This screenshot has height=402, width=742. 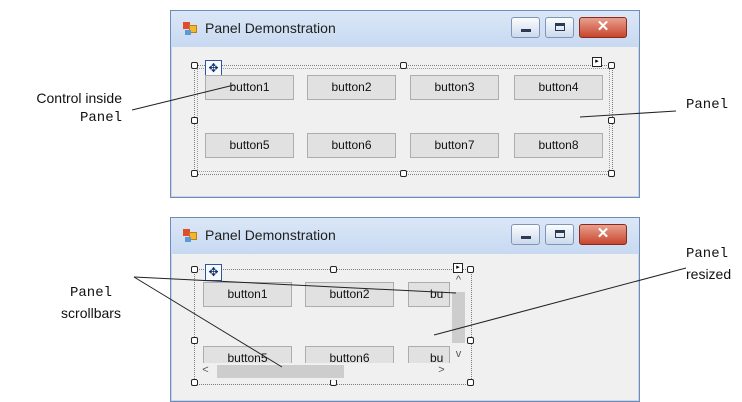 I want to click on callout-line-scrollbar-h, so click(x=208, y=322).